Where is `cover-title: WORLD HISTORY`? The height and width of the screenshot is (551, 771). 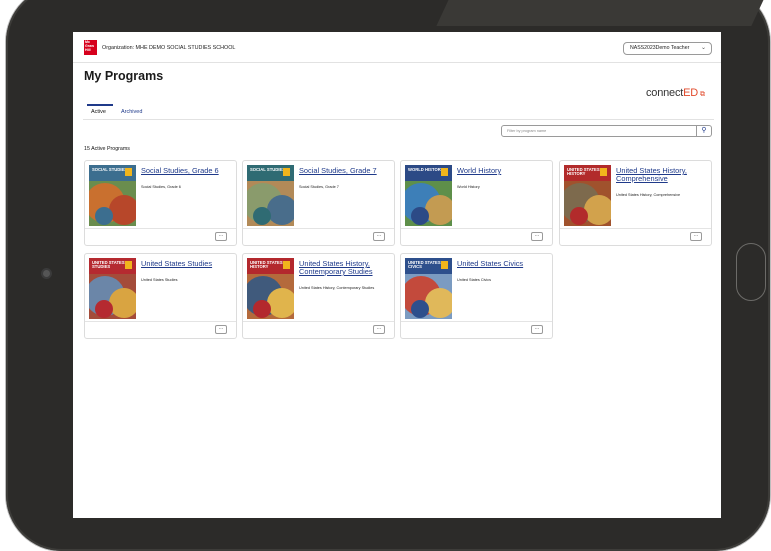
cover-title: WORLD HISTORY is located at coordinates (426, 169).